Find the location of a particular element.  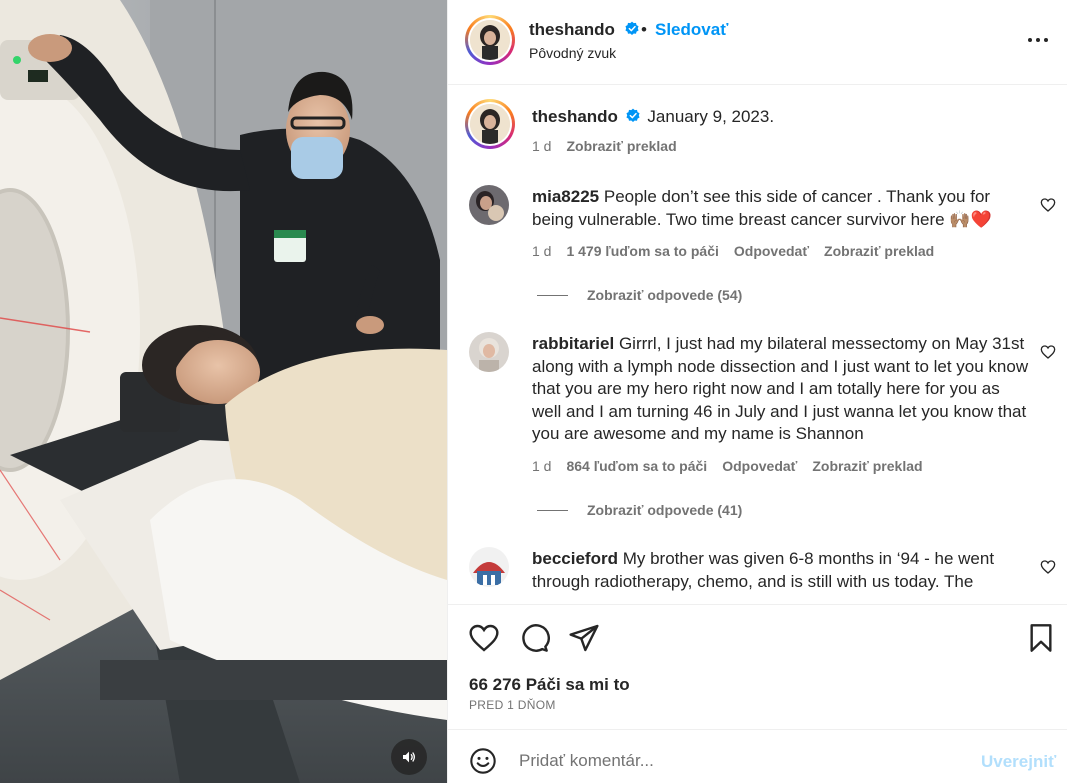

speaker-icon is located at coordinates (409, 757).